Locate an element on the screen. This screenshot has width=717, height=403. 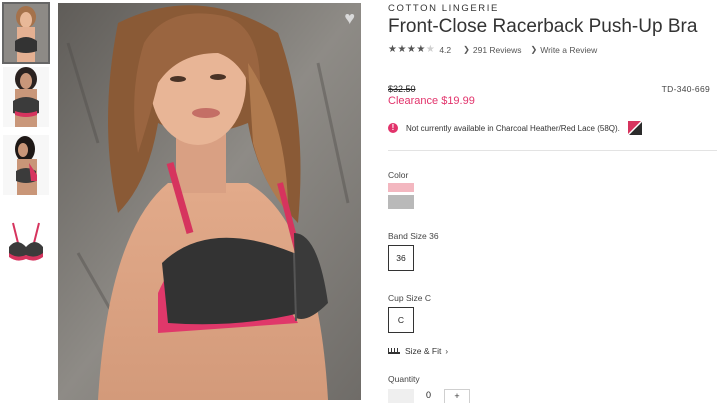
product-title: Front-Close Racerback Push-Up Bra is located at coordinates (543, 26).